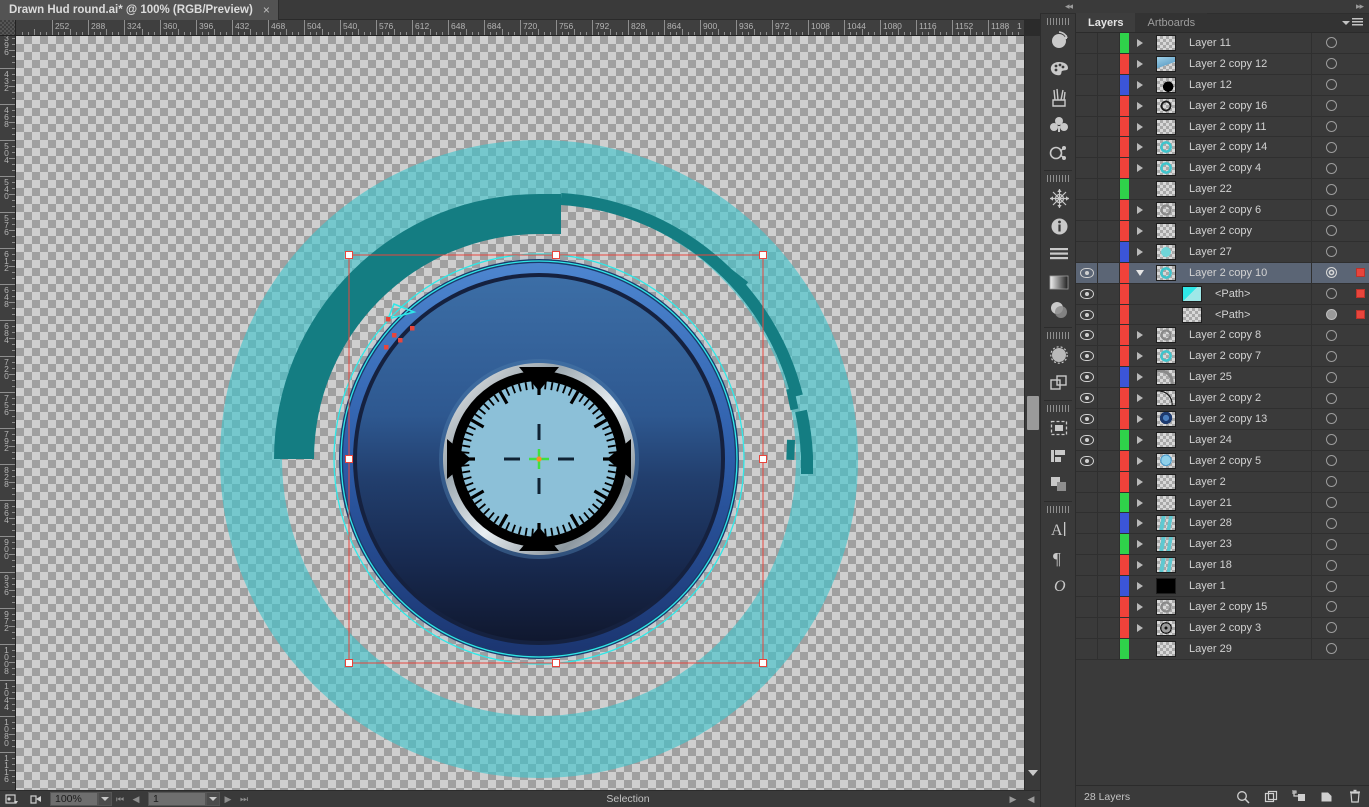 This screenshot has width=1369, height=807. I want to click on layer-row: Layer 22, so click(1222, 190).